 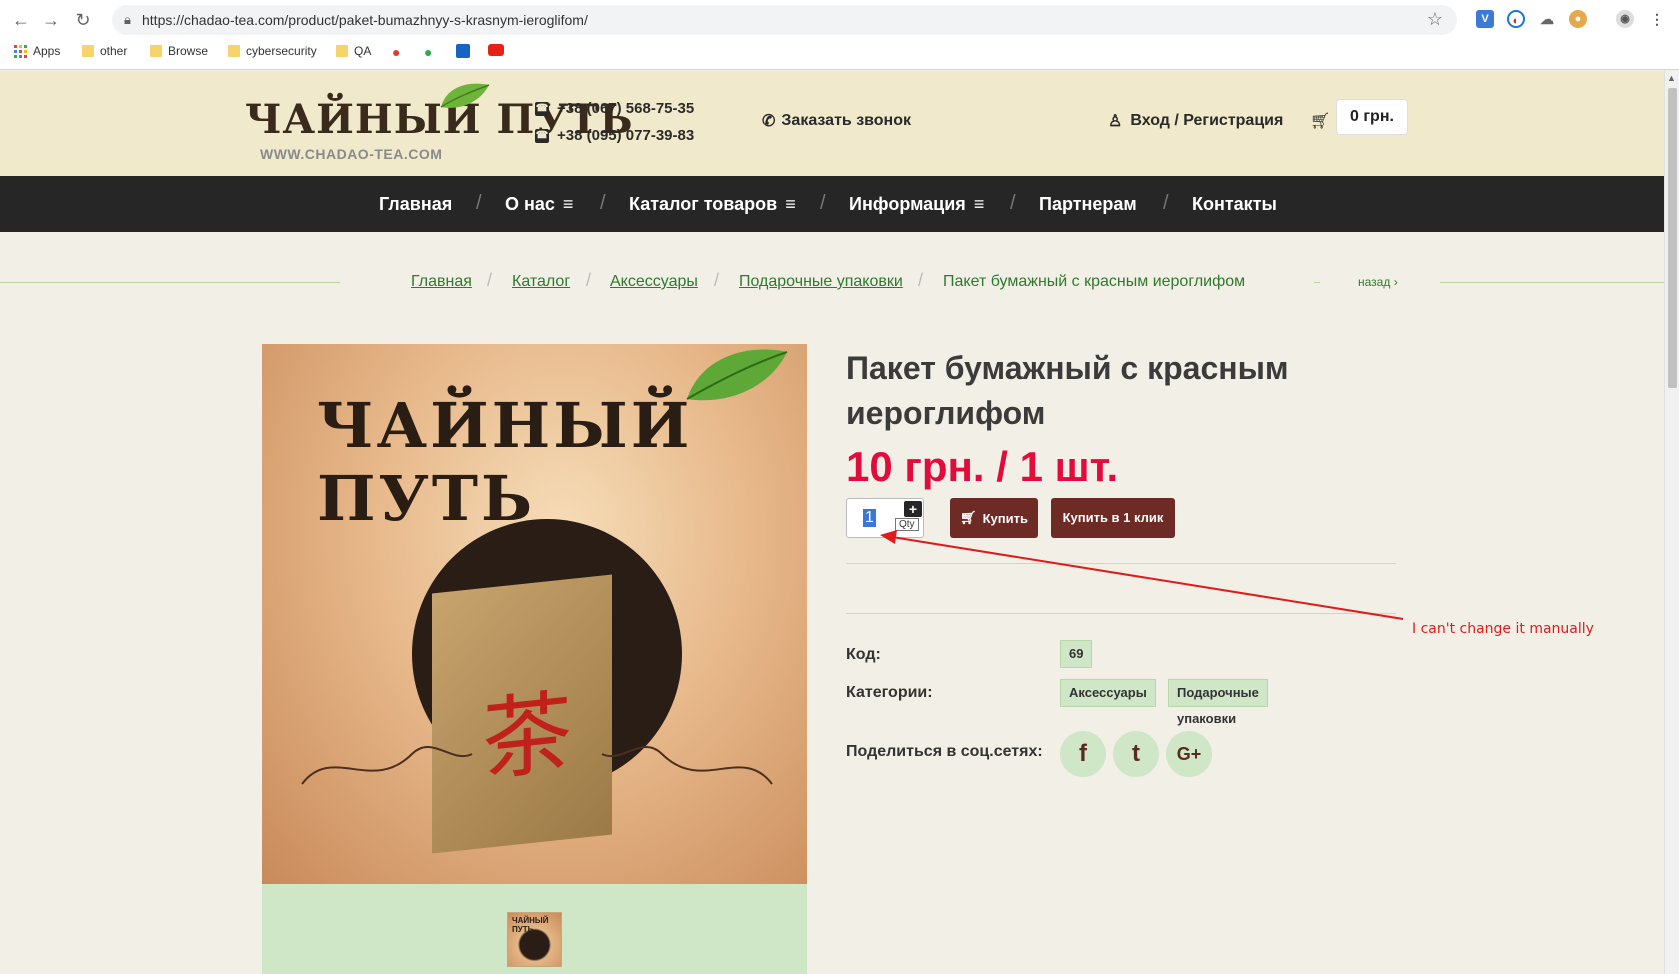 What do you see at coordinates (1234, 204) in the screenshot?
I see `nav-item-contacts: Контакты` at bounding box center [1234, 204].